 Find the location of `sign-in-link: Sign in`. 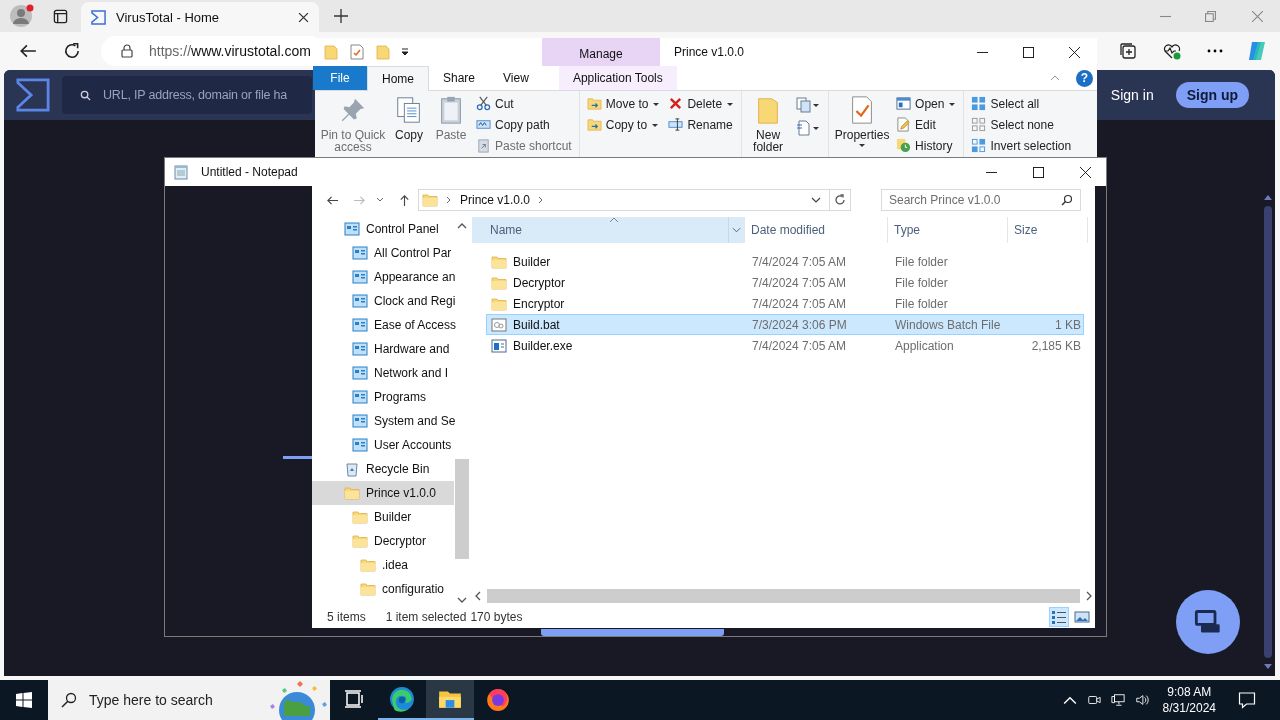

sign-in-link: Sign in is located at coordinates (1132, 95).